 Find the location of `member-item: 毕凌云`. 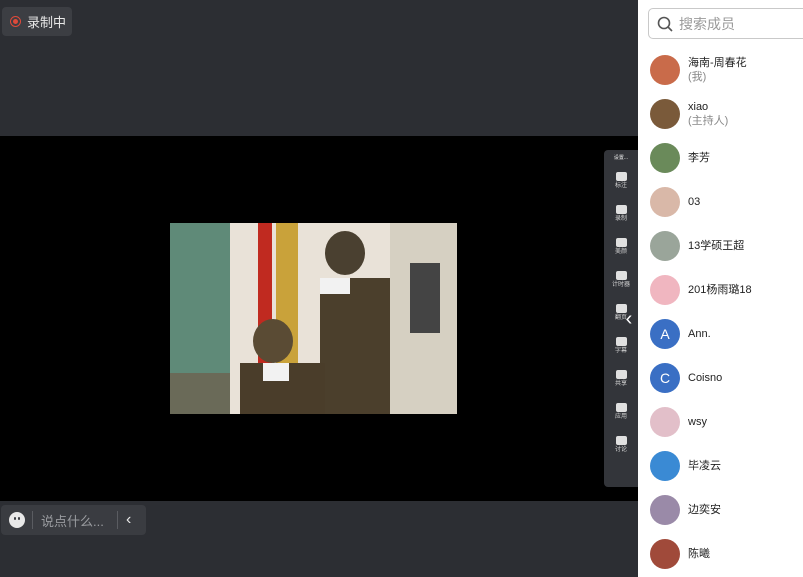

member-item: 毕凌云 is located at coordinates (725, 466).